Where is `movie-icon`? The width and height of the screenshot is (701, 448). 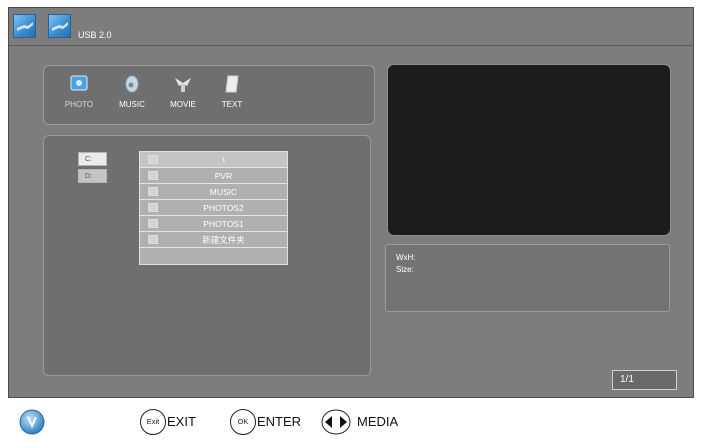
movie-icon is located at coordinates (183, 85).